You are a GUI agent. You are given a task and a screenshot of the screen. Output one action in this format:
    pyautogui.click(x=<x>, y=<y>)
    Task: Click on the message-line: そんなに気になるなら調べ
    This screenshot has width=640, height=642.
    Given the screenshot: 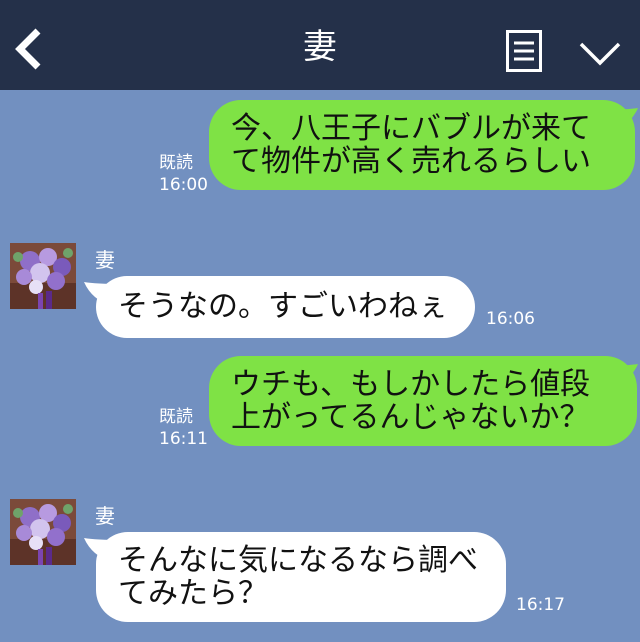 What is the action you would take?
    pyautogui.click(x=298, y=560)
    